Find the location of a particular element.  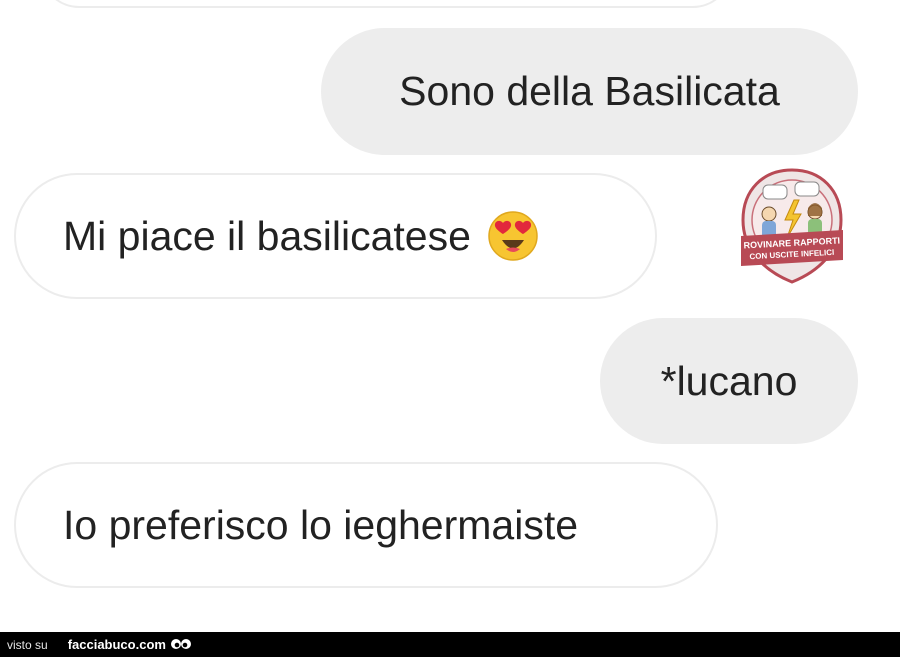

message-text: Mi piace il basilicatese is located at coordinates (267, 235).